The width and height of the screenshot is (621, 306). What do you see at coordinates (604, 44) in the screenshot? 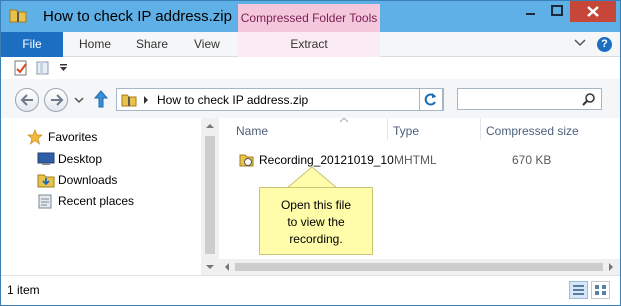
I see `help-icon: ?` at bounding box center [604, 44].